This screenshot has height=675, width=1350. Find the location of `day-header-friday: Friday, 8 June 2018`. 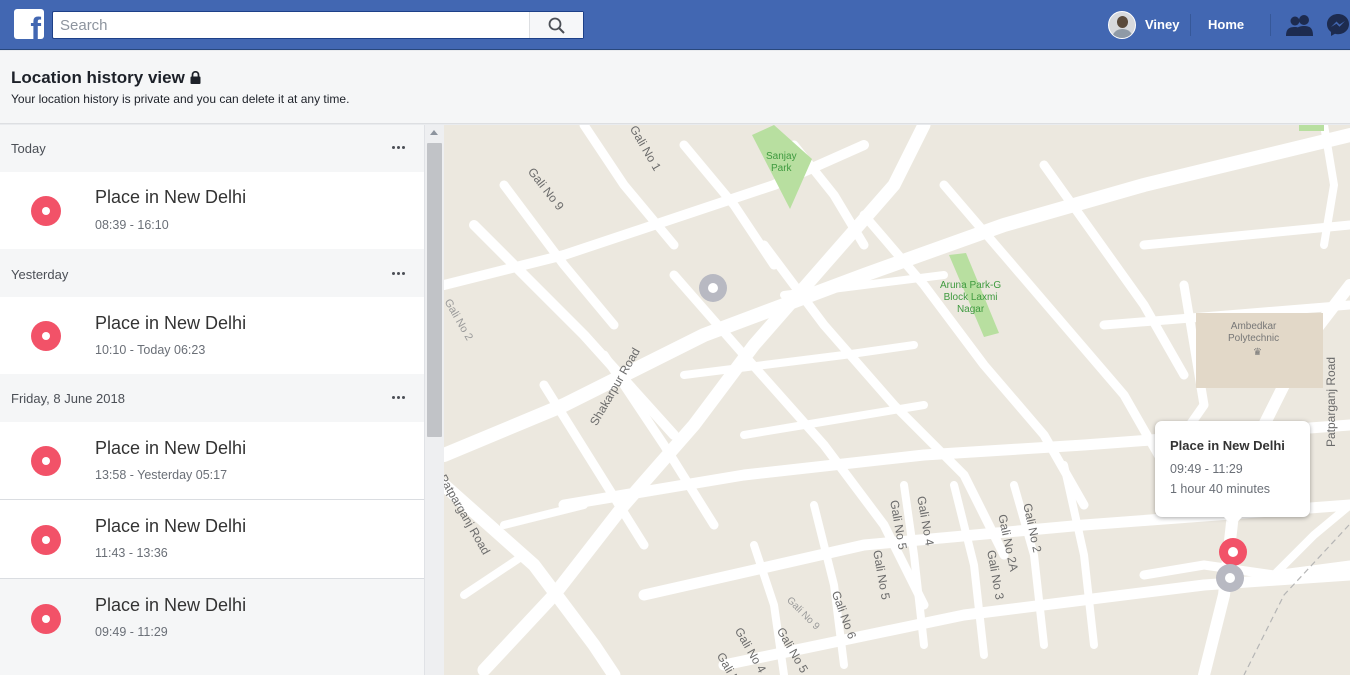

day-header-friday: Friday, 8 June 2018 is located at coordinates (212, 397).